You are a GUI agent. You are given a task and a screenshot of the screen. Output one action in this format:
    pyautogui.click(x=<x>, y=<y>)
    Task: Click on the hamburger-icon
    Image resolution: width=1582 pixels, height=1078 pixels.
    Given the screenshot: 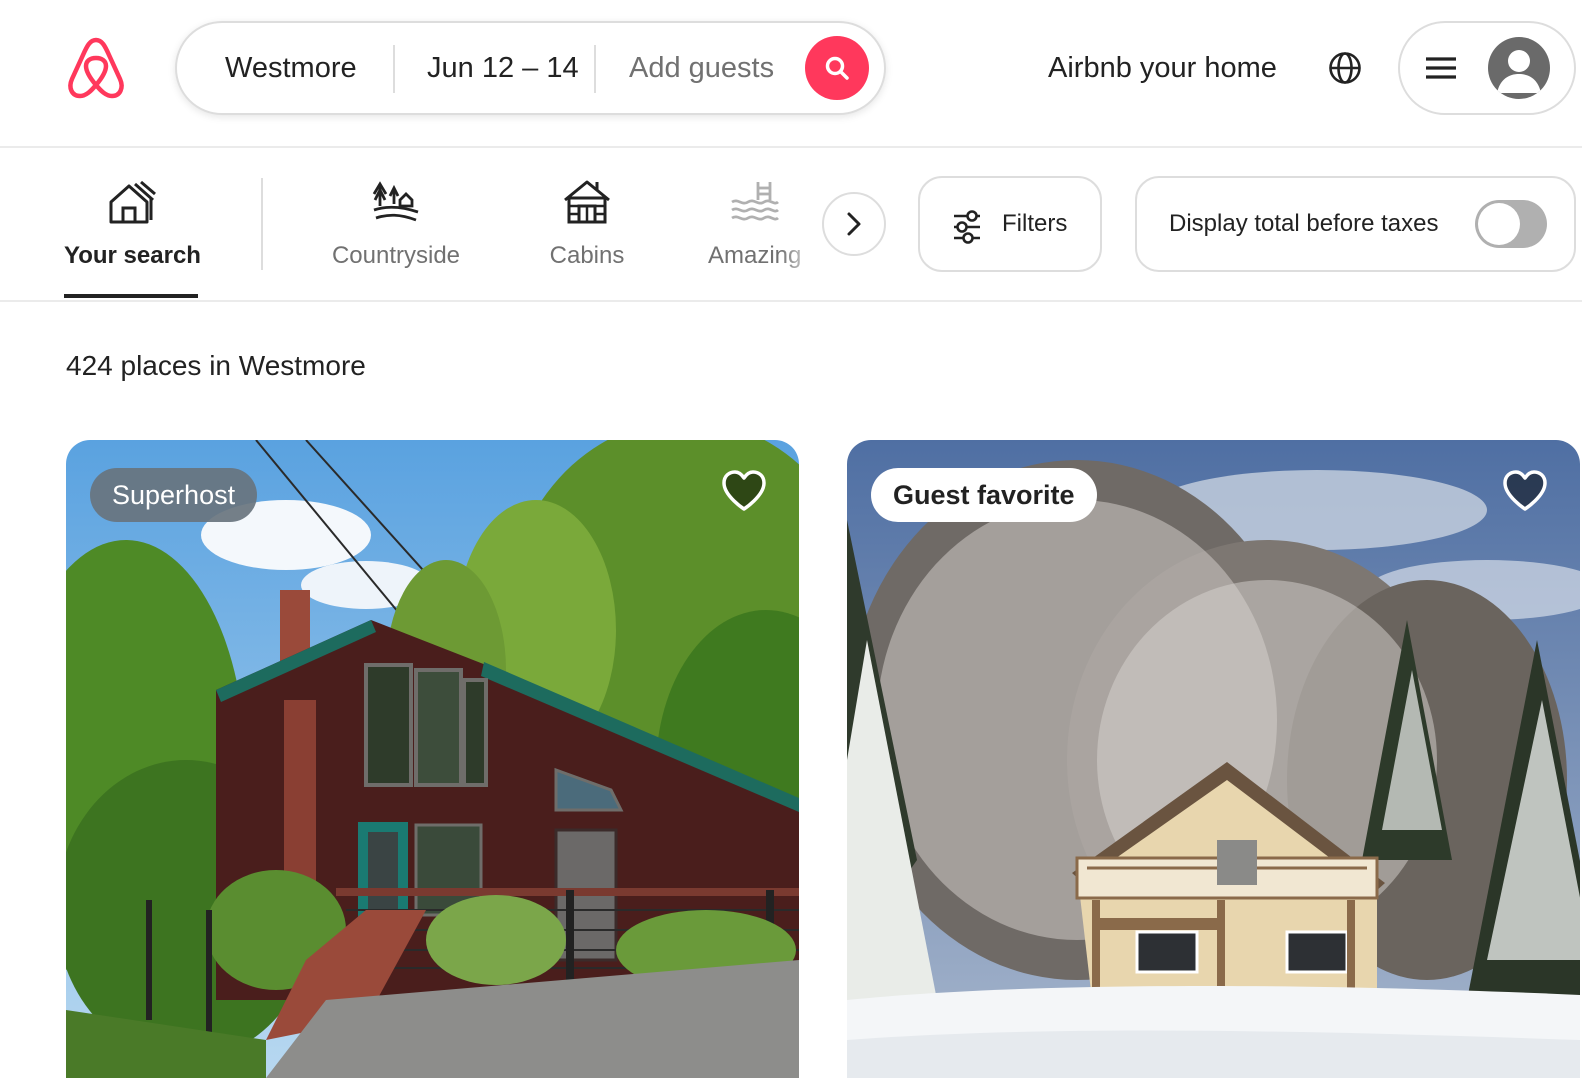 What is the action you would take?
    pyautogui.click(x=1441, y=68)
    